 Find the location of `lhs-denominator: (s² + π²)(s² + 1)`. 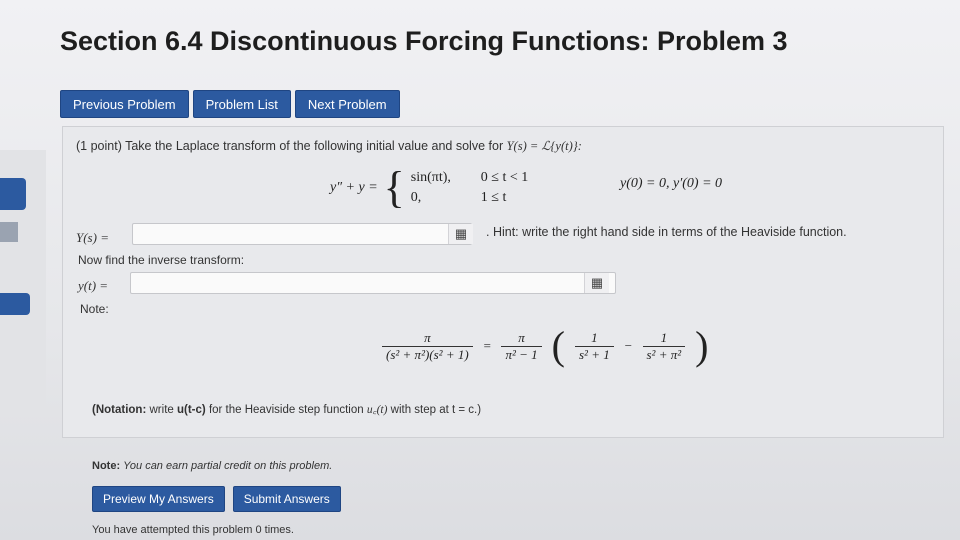

lhs-denominator: (s² + π²)(s² + 1) is located at coordinates (427, 354).